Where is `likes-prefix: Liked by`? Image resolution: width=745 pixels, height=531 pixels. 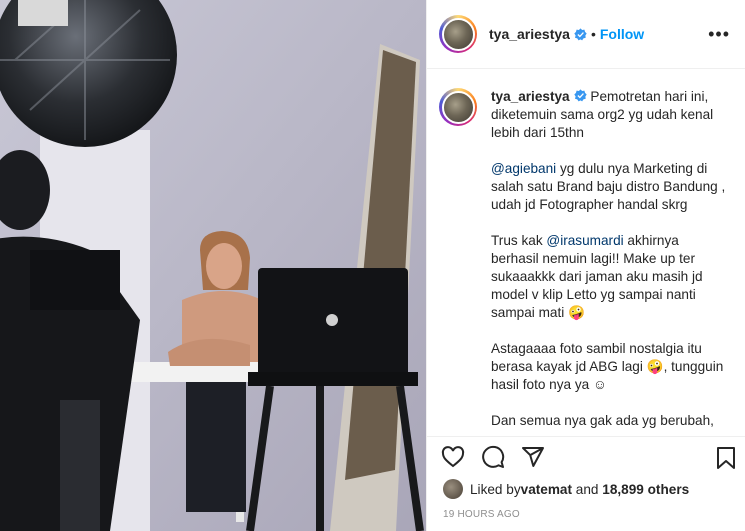
likes-prefix: Liked by is located at coordinates (495, 489).